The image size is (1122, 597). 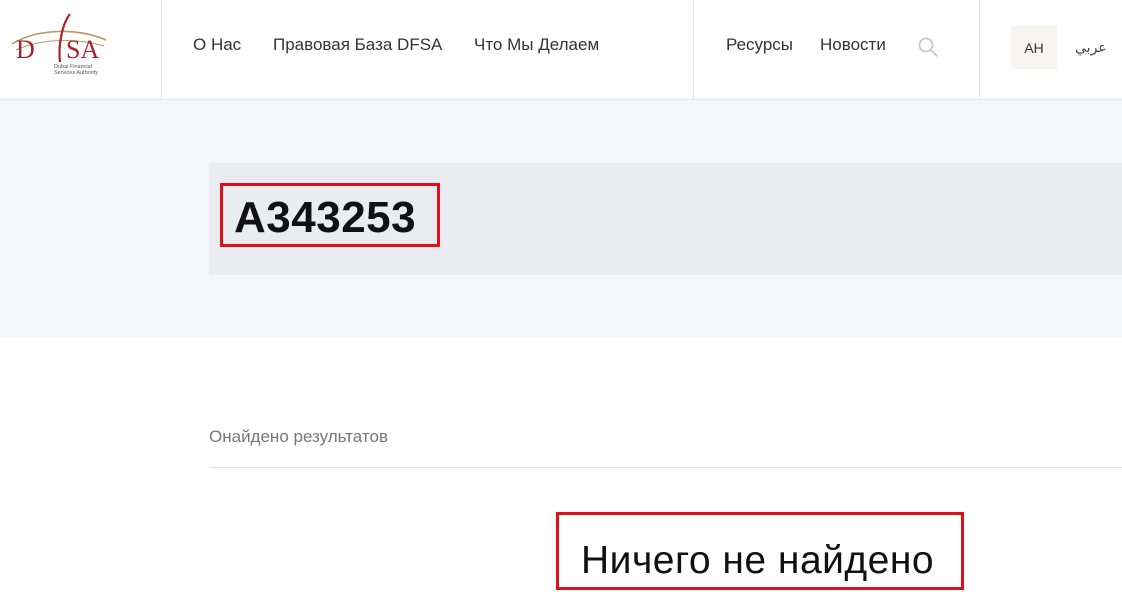 I want to click on logo-text-d: D, so click(x=25, y=49).